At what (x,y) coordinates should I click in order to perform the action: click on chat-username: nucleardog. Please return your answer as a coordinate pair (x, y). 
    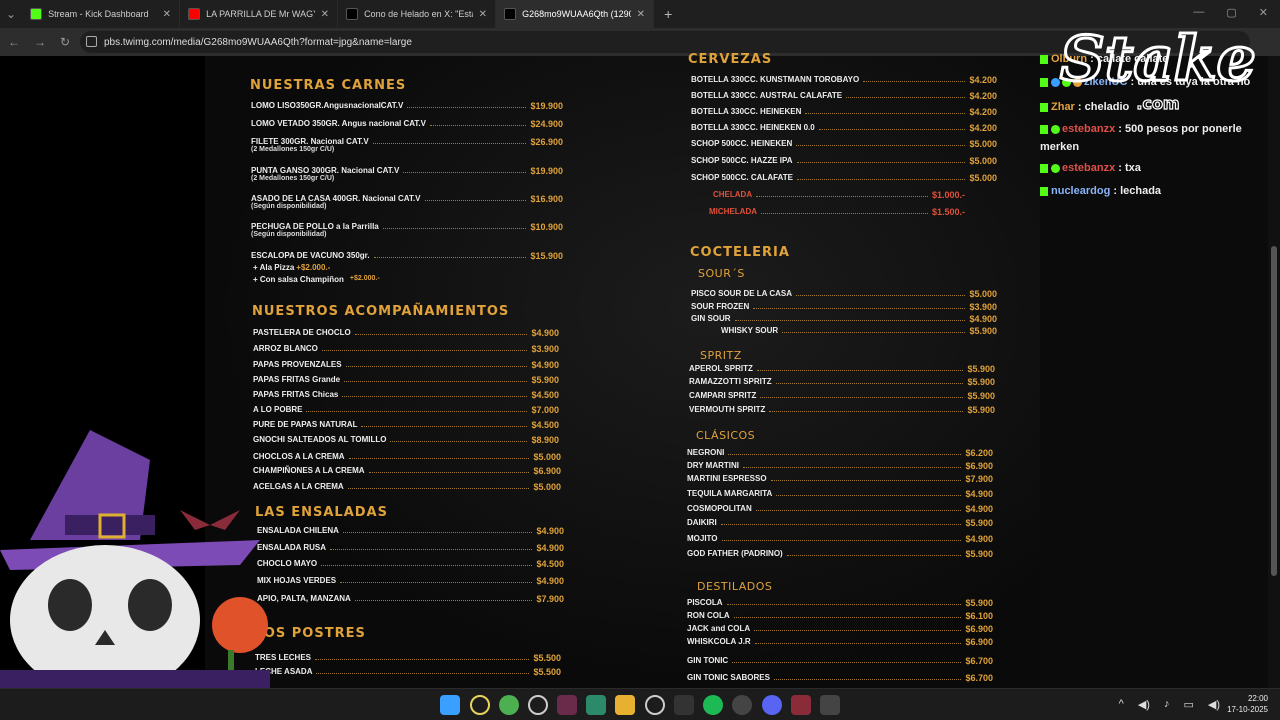
    Looking at the image, I should click on (1080, 191).